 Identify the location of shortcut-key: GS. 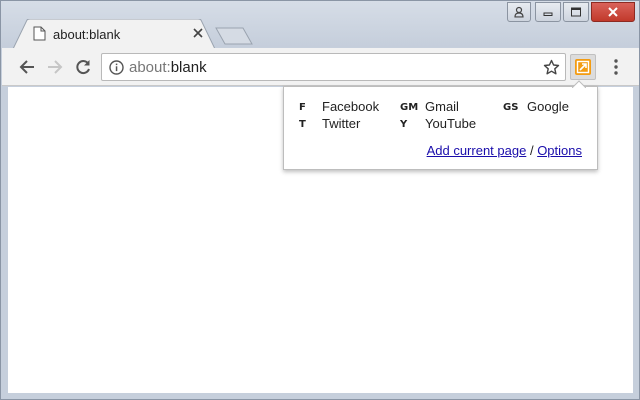
(511, 107).